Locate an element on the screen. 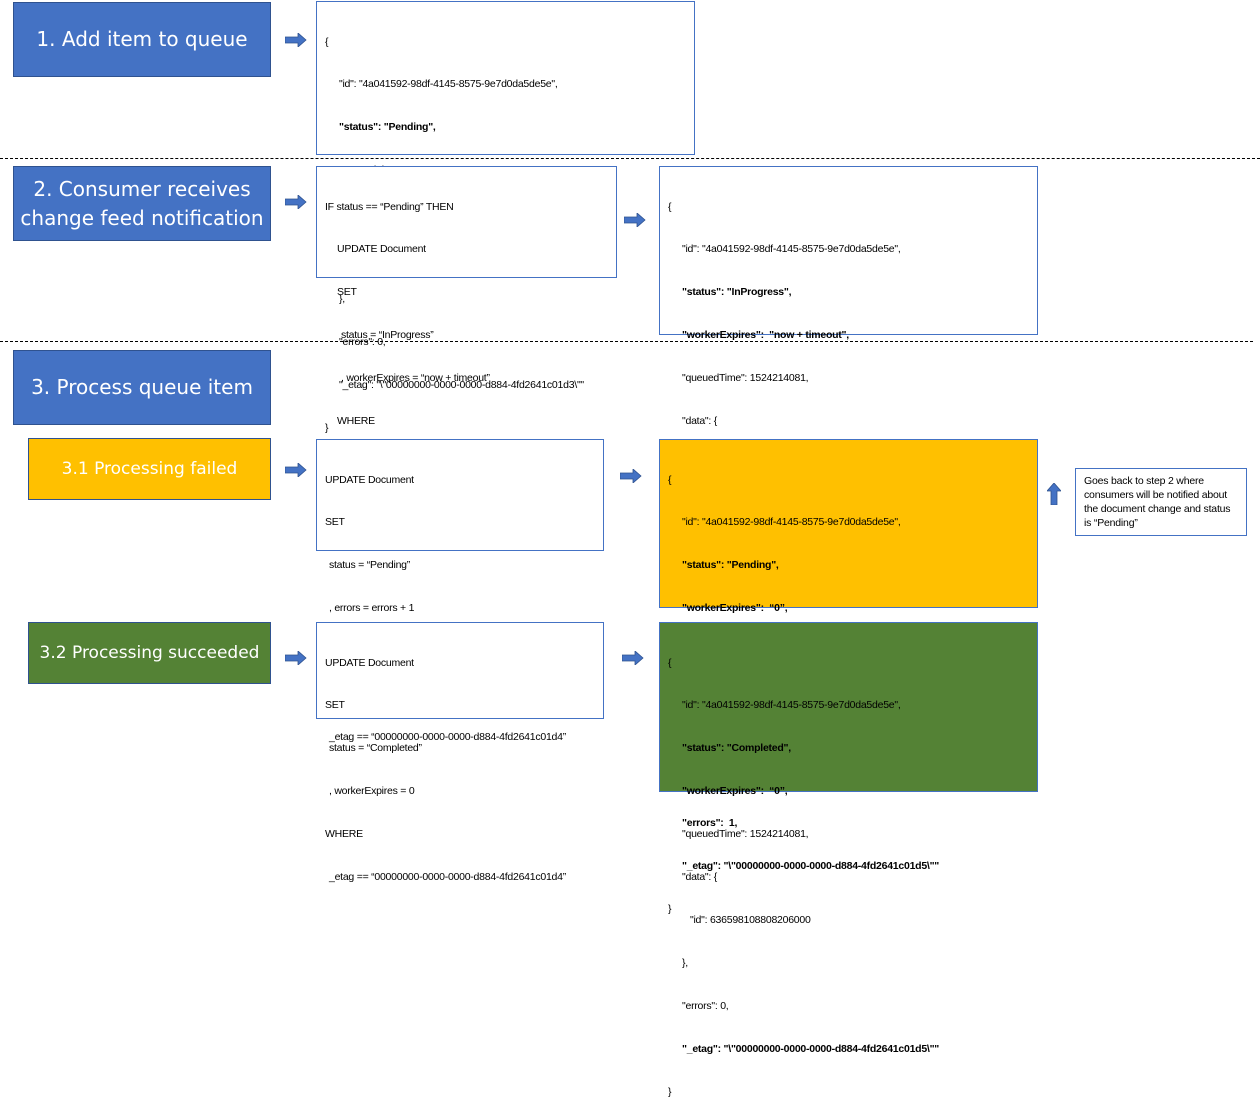 Image resolution: width=1260 pixels, height=1113 pixels. step-3-2-processing-succeeded: 3.2 Processing succeeded is located at coordinates (149, 653).